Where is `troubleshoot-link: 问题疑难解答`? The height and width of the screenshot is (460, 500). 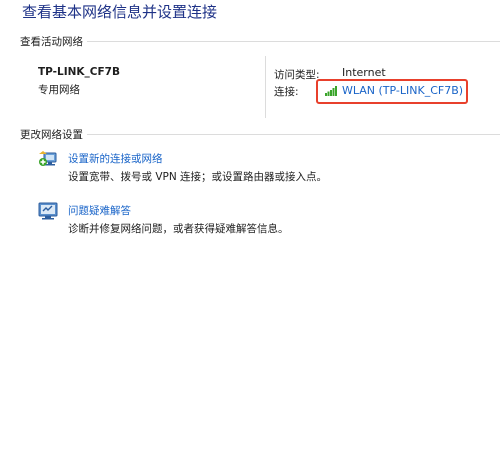
troubleshoot-link: 问题疑难解答 is located at coordinates (99, 210).